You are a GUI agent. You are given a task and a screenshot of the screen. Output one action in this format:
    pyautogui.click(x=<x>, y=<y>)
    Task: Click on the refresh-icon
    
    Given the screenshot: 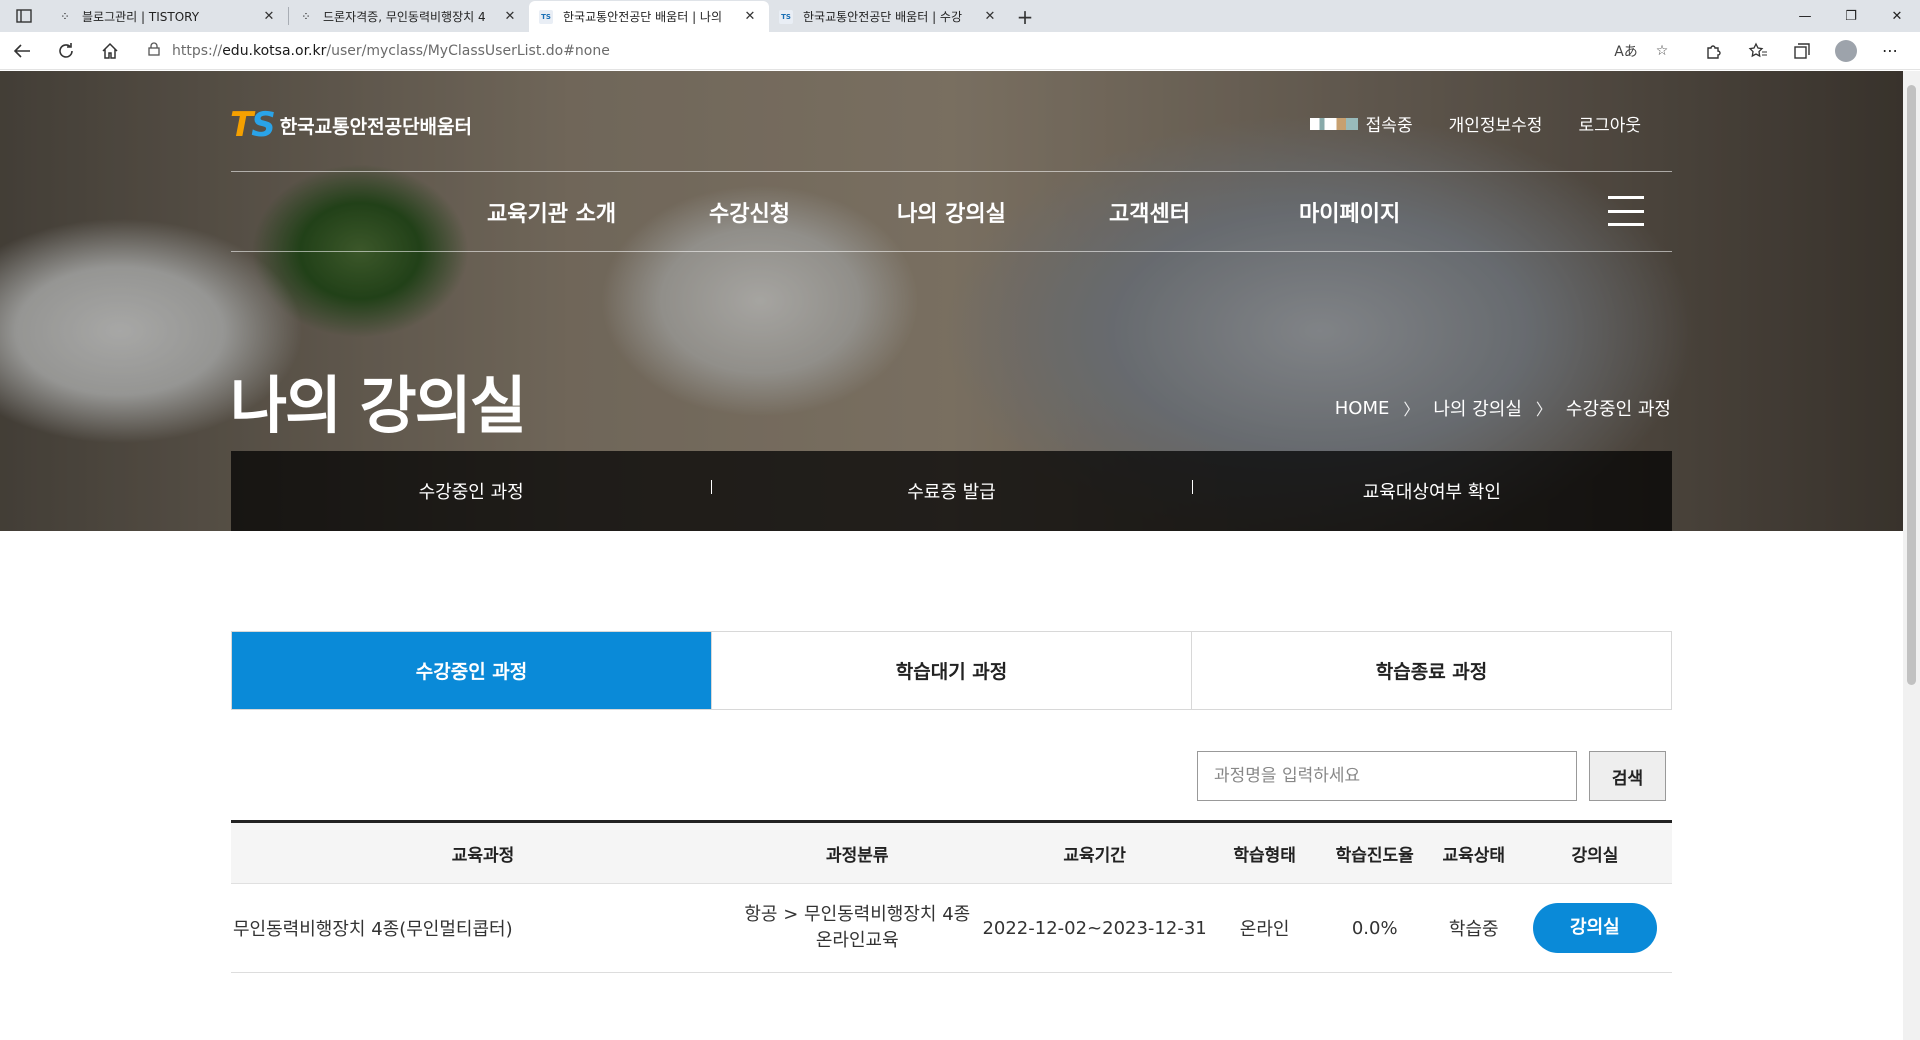 What is the action you would take?
    pyautogui.click(x=66, y=51)
    